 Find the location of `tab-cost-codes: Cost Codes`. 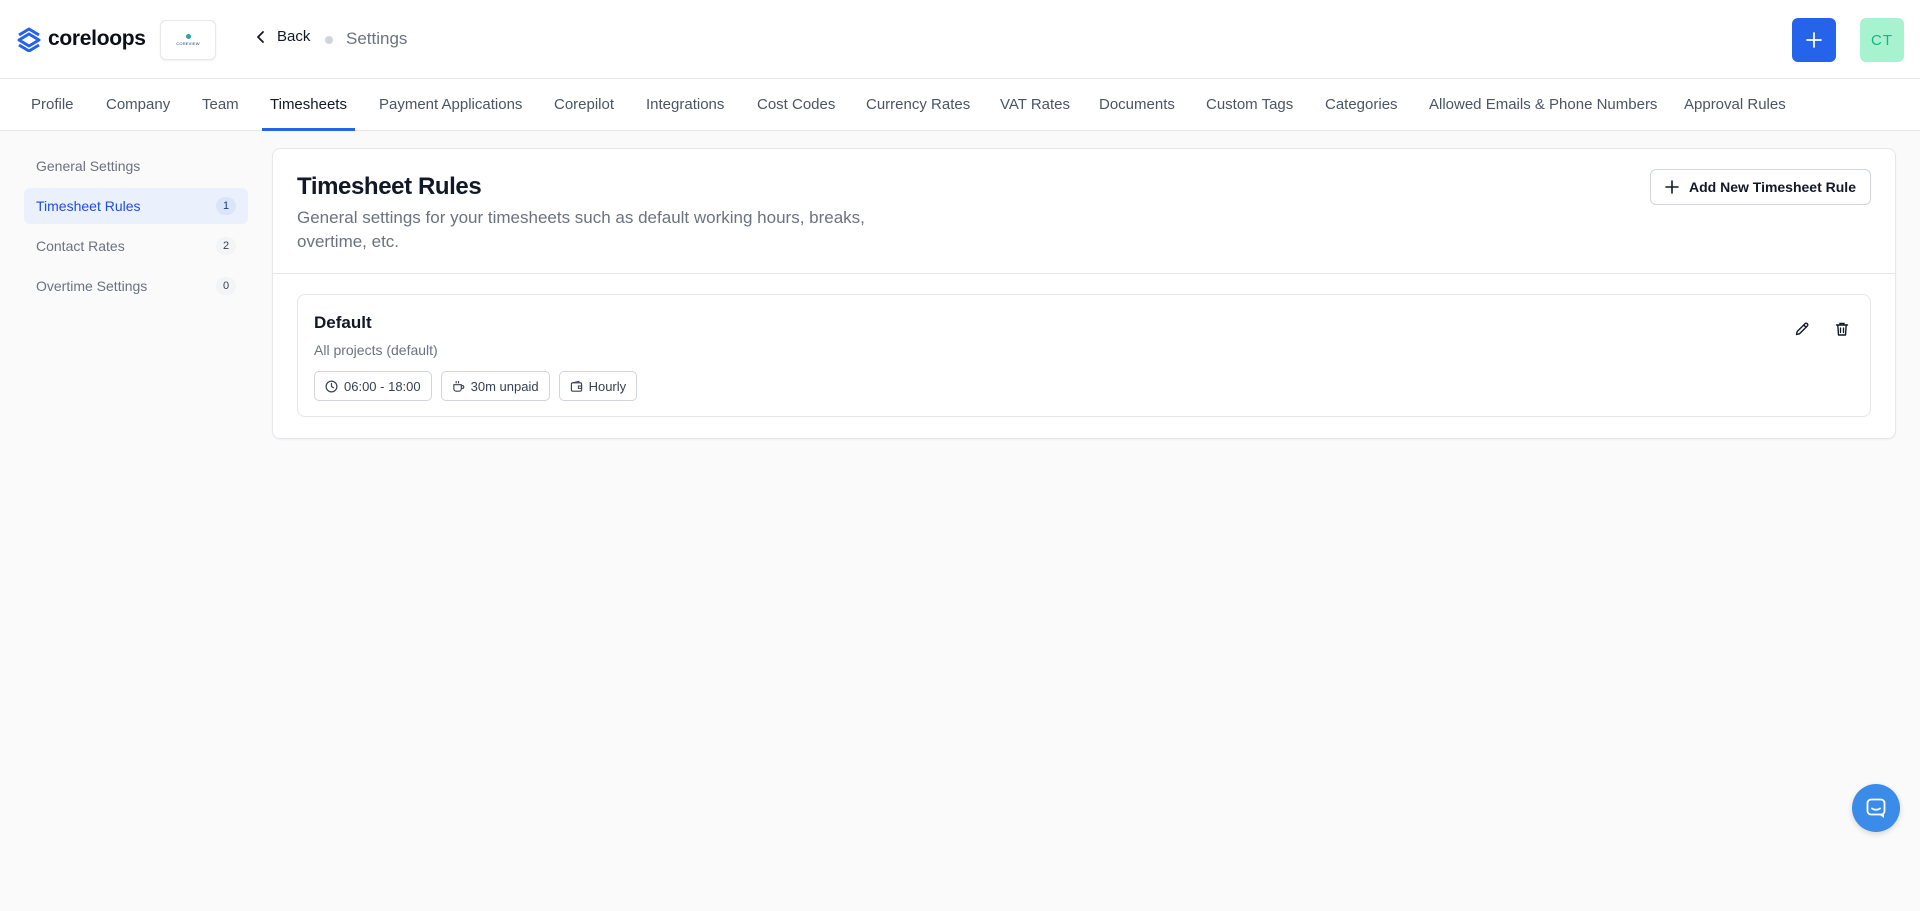

tab-cost-codes: Cost Codes is located at coordinates (796, 105).